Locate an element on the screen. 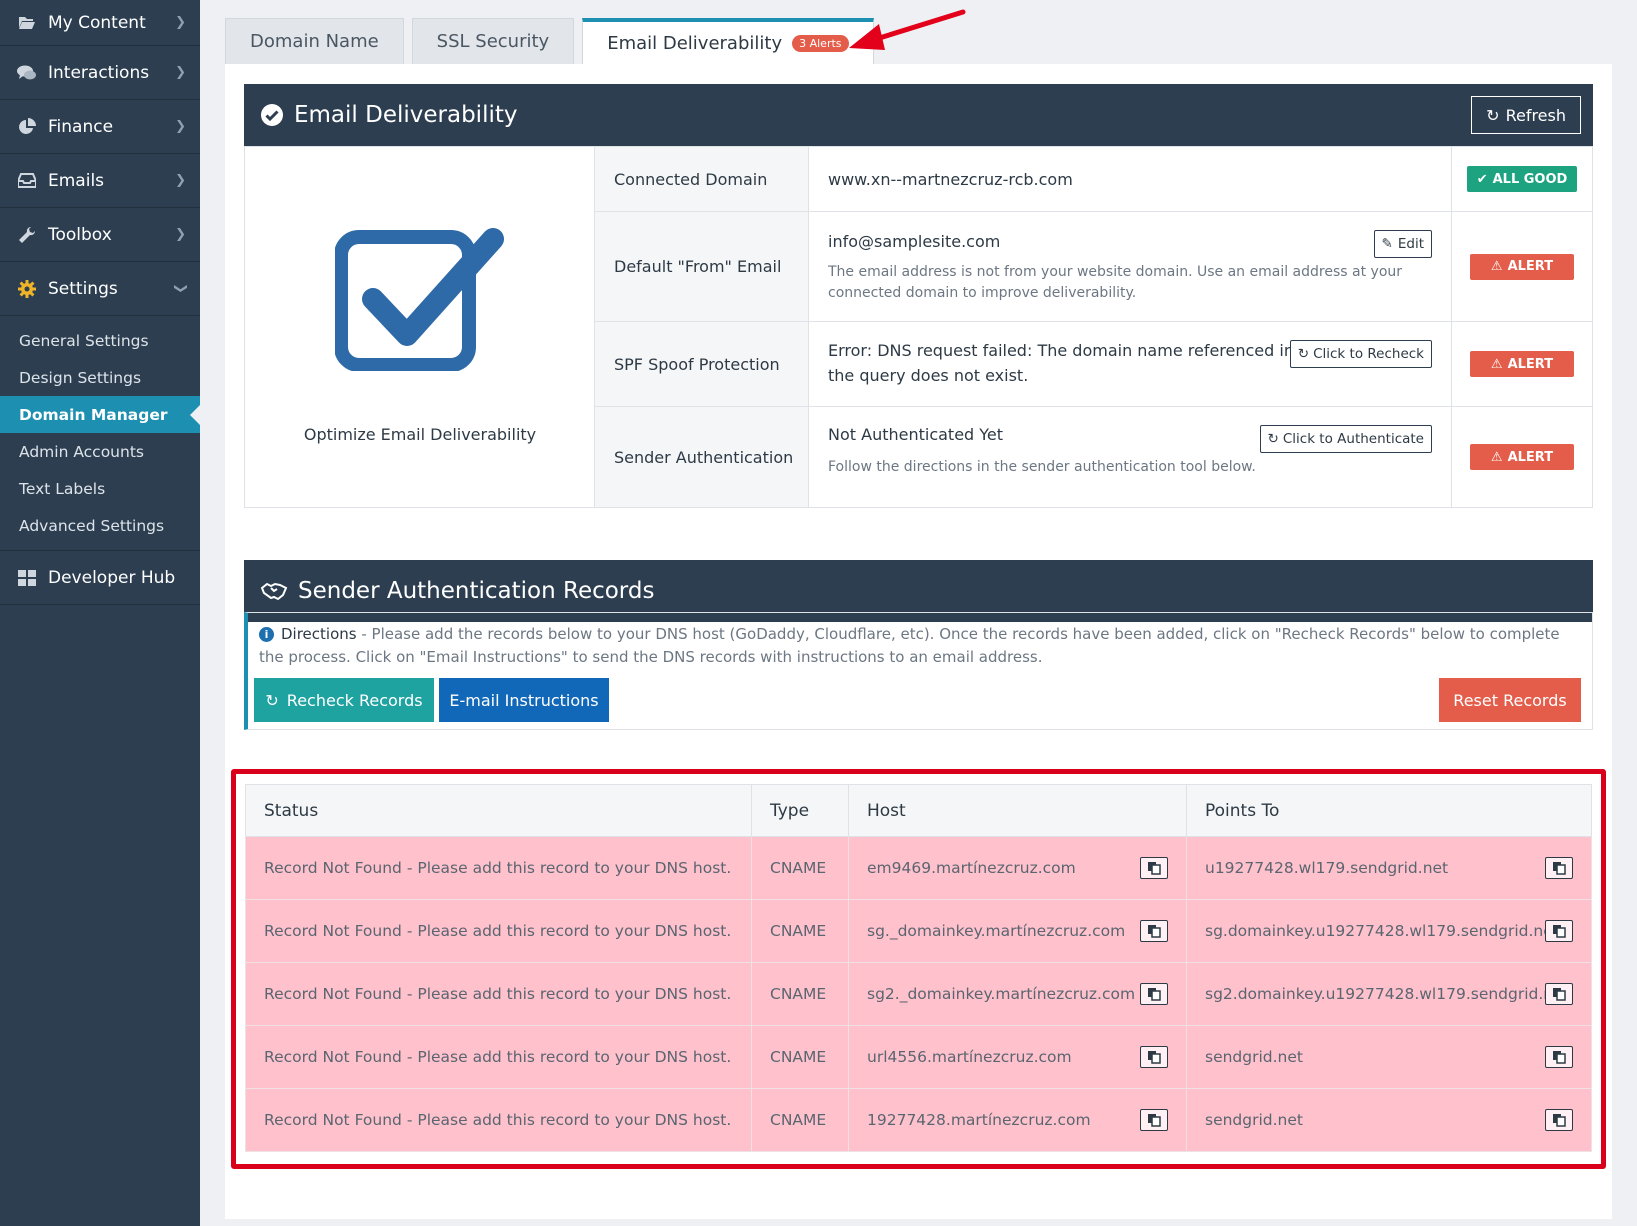 The height and width of the screenshot is (1226, 1637). gear-icon is located at coordinates (27, 288).